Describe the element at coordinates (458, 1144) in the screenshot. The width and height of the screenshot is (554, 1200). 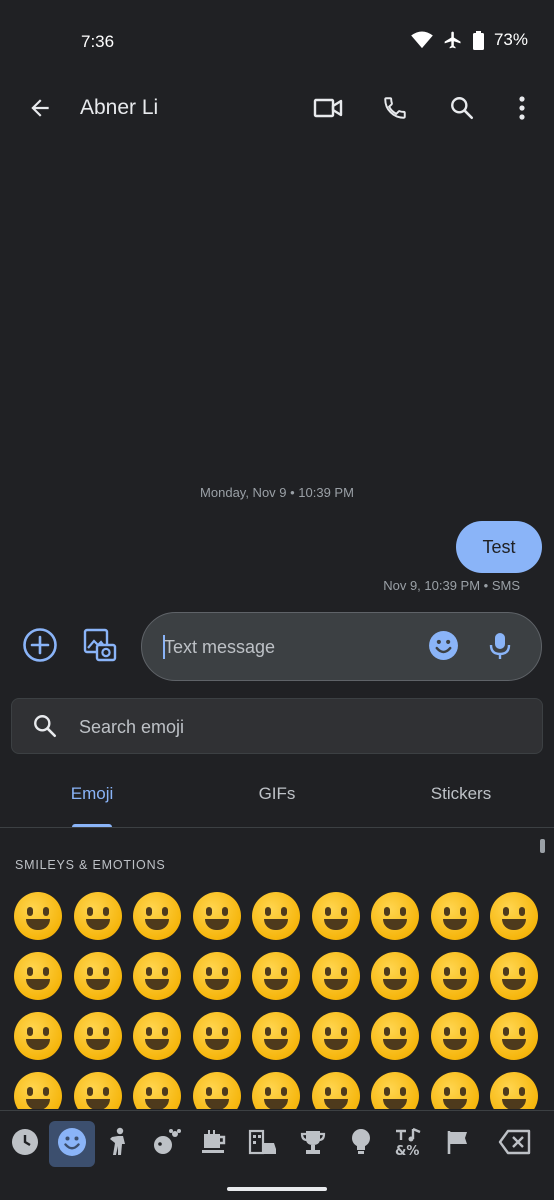
I see `category-flags-button` at that location.